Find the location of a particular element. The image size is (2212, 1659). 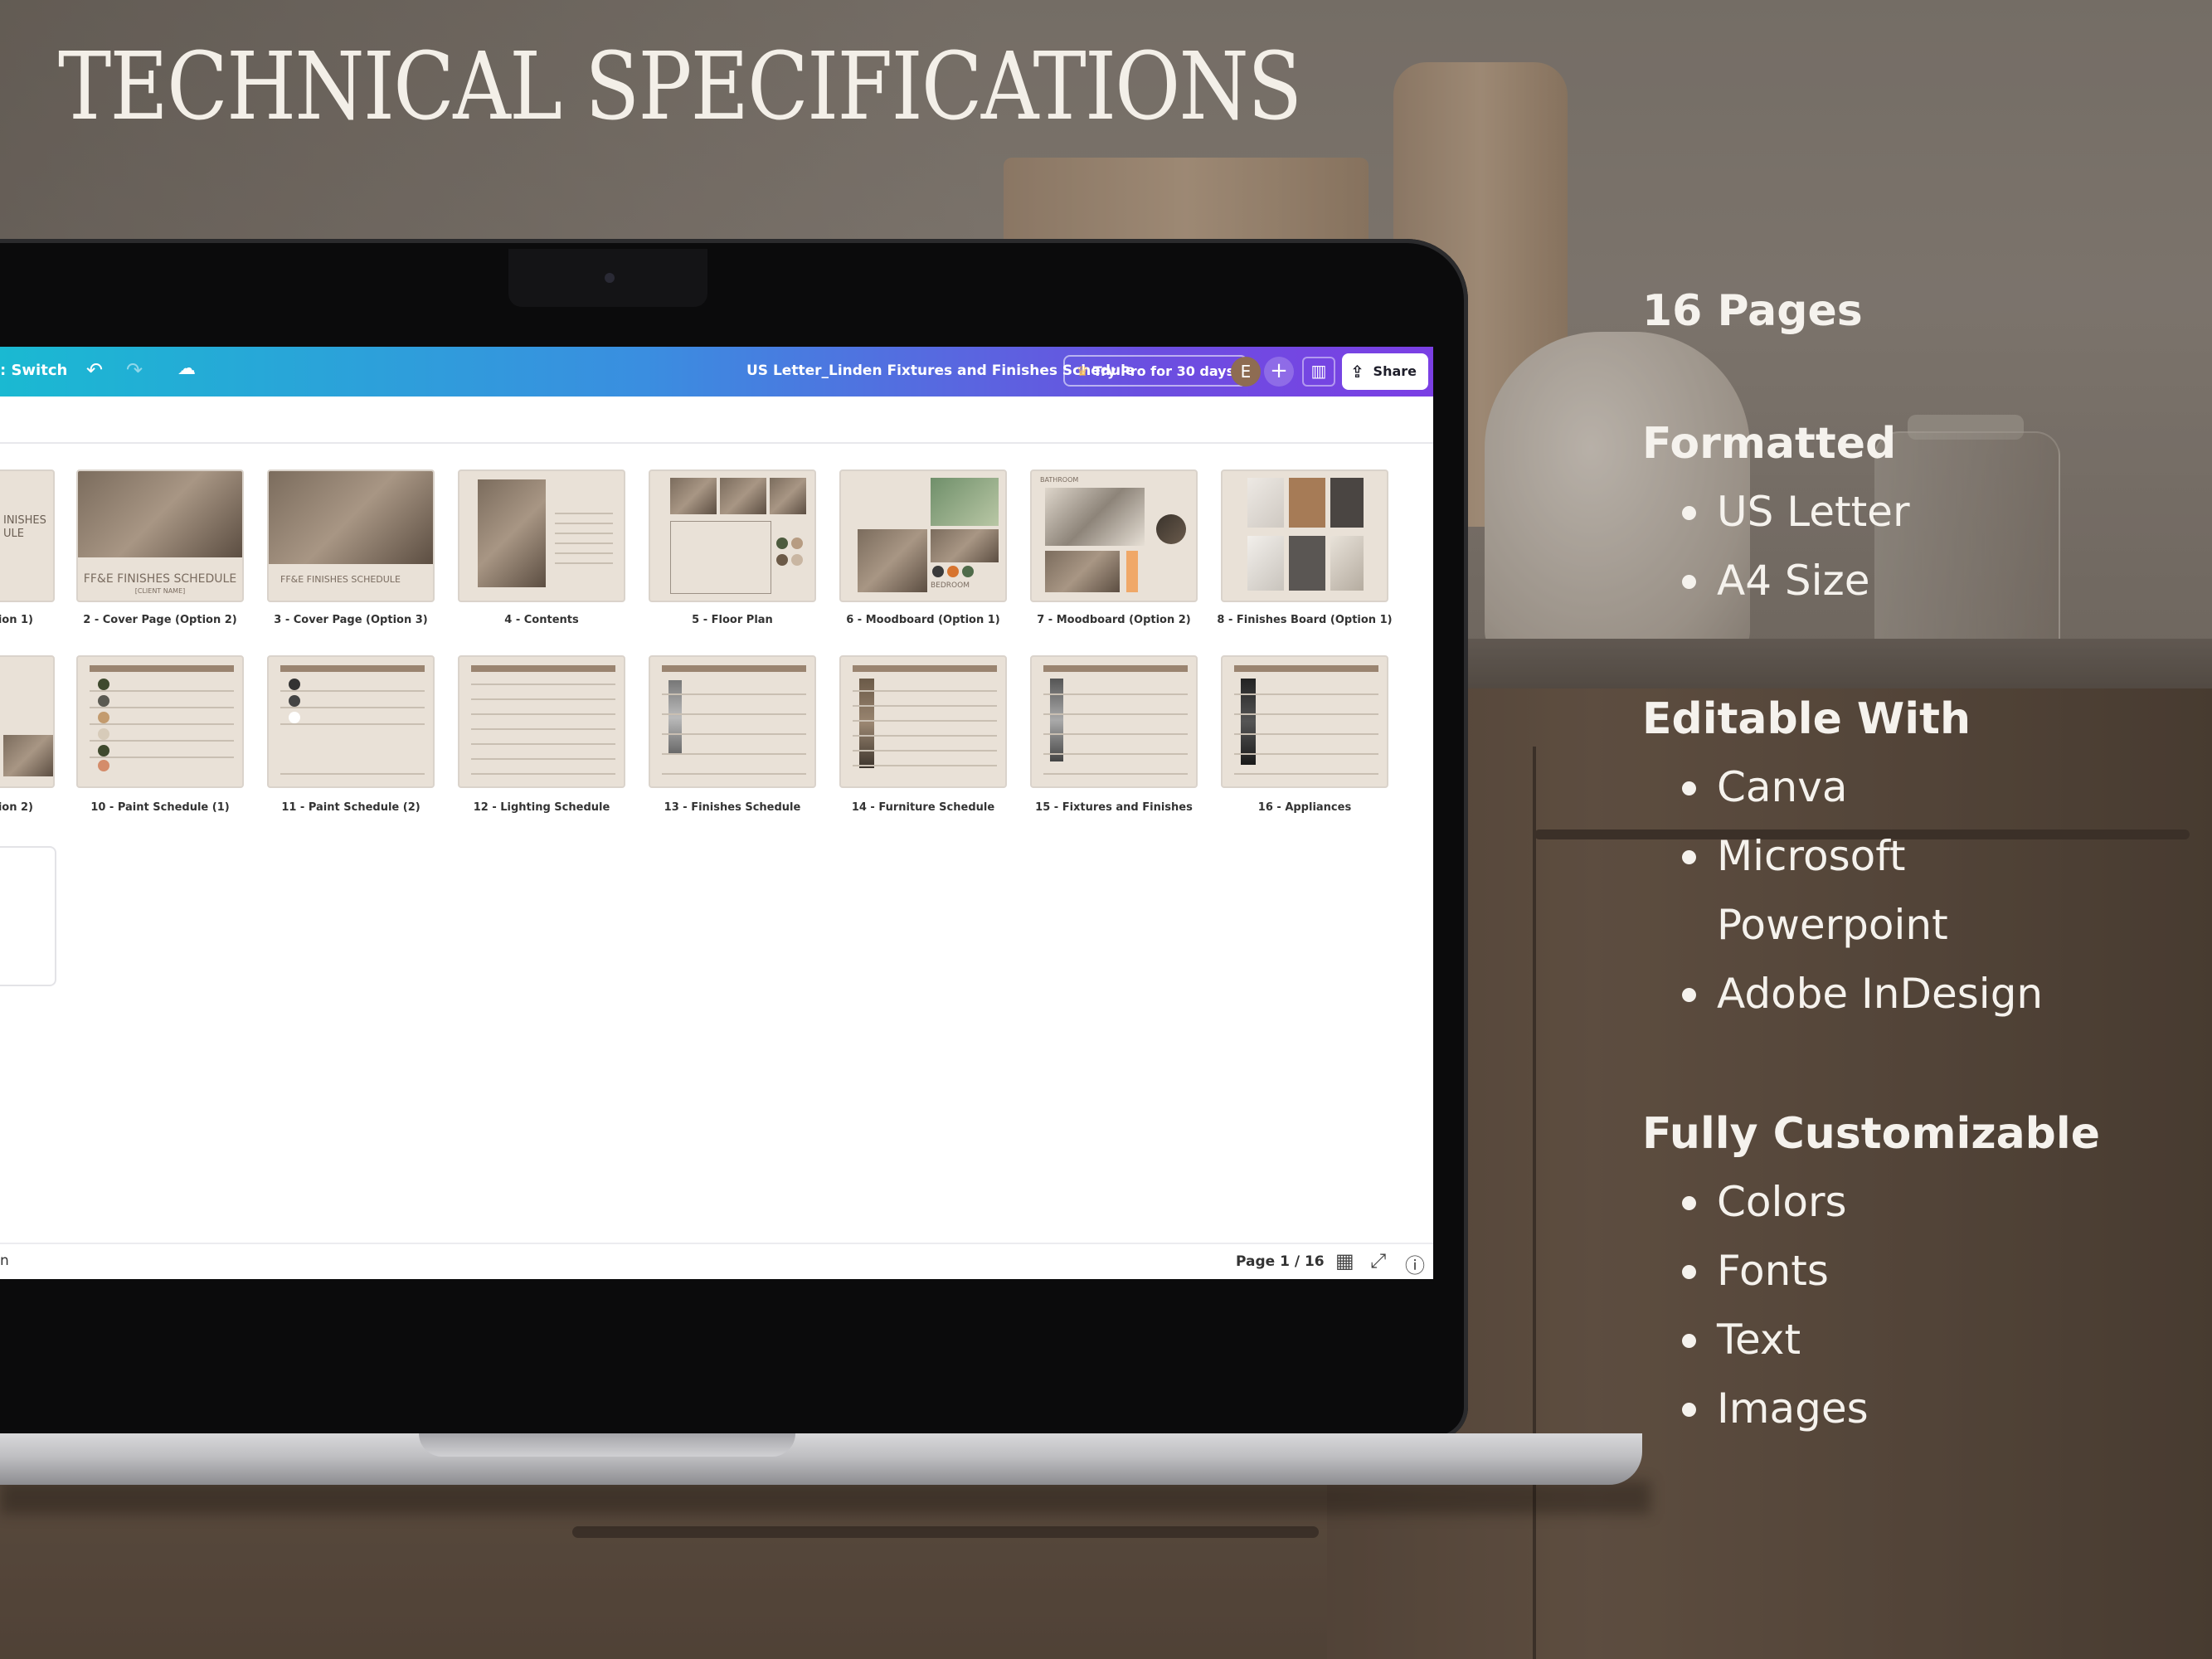

list-item: Text is located at coordinates (1871, 1340).